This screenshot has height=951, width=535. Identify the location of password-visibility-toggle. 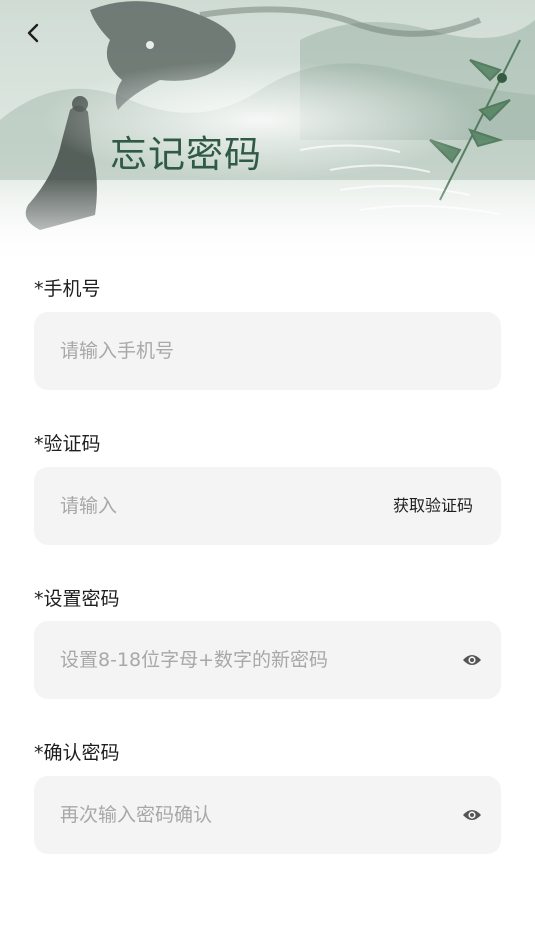
(472, 660).